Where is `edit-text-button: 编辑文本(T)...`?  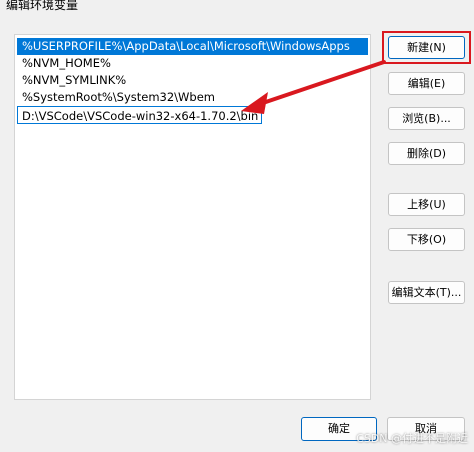
edit-text-button: 编辑文本(T)... is located at coordinates (426, 292).